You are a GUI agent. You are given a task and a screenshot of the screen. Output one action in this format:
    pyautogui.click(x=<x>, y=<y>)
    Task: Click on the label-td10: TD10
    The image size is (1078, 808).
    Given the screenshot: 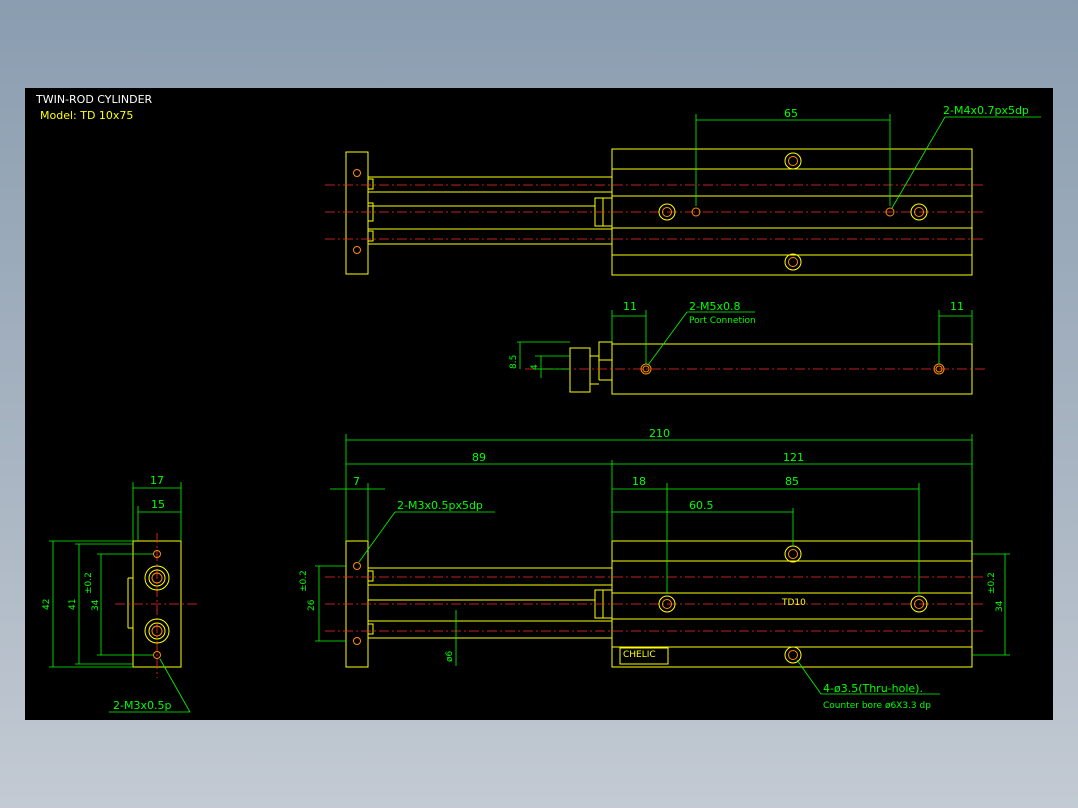 What is the action you would take?
    pyautogui.click(x=793, y=603)
    